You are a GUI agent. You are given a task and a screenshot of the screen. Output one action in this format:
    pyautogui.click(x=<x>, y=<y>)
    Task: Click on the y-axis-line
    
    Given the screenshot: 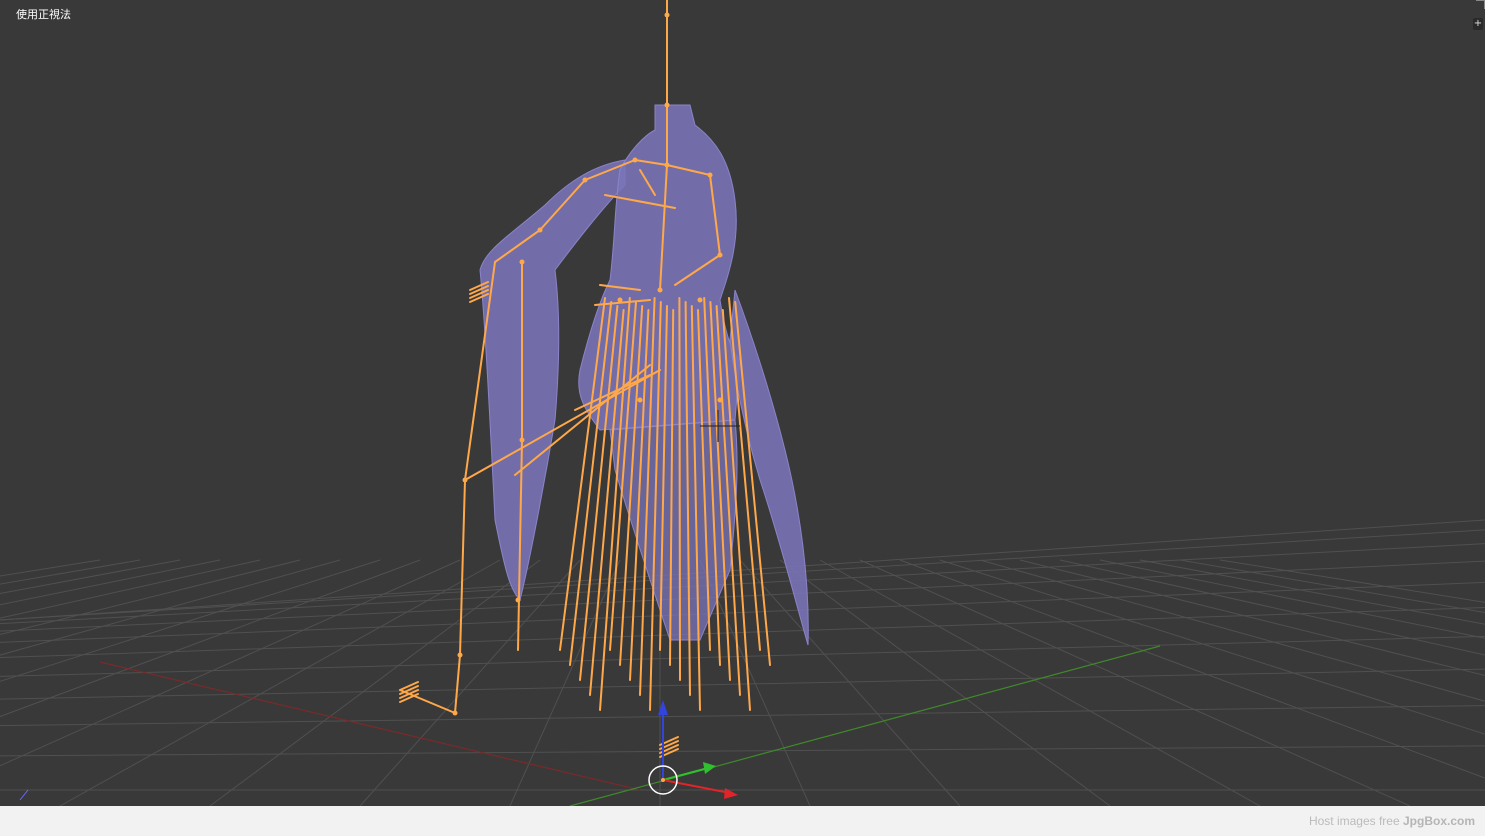 What is the action you would take?
    pyautogui.click(x=865, y=725)
    